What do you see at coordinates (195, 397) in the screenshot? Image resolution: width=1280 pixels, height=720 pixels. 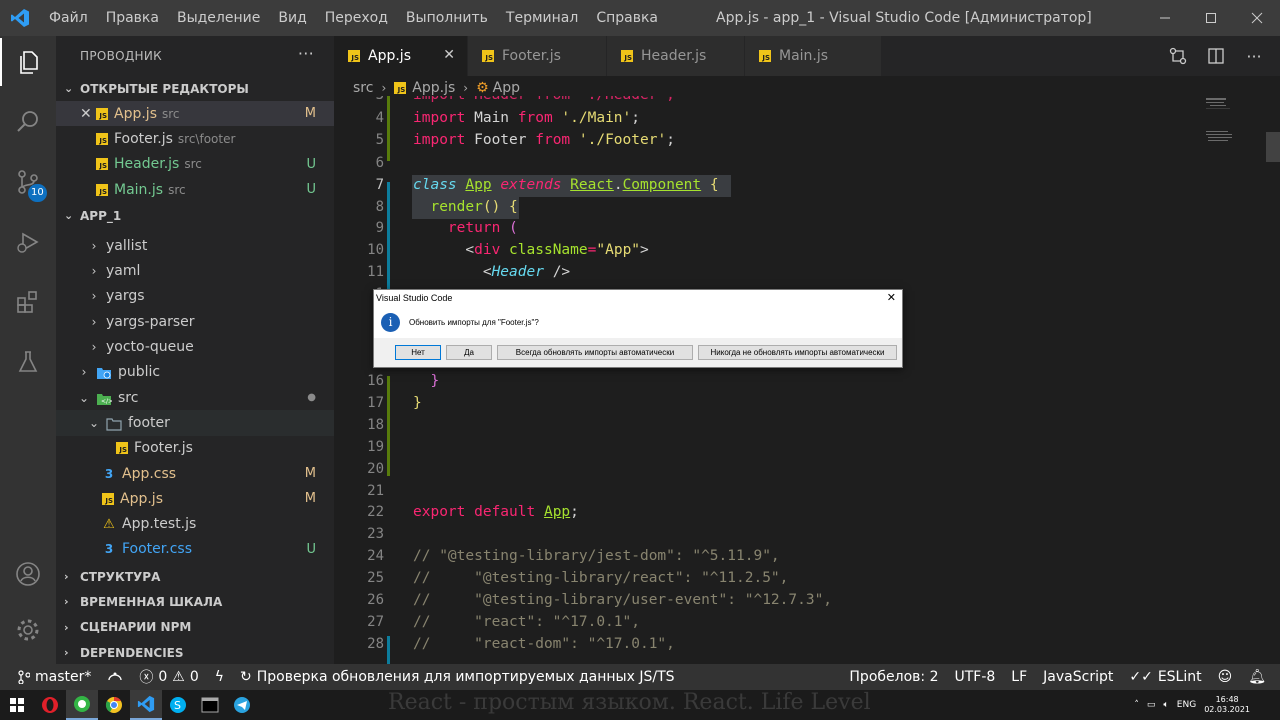 I see `tree-item-folder: ⌄ </> src ●` at bounding box center [195, 397].